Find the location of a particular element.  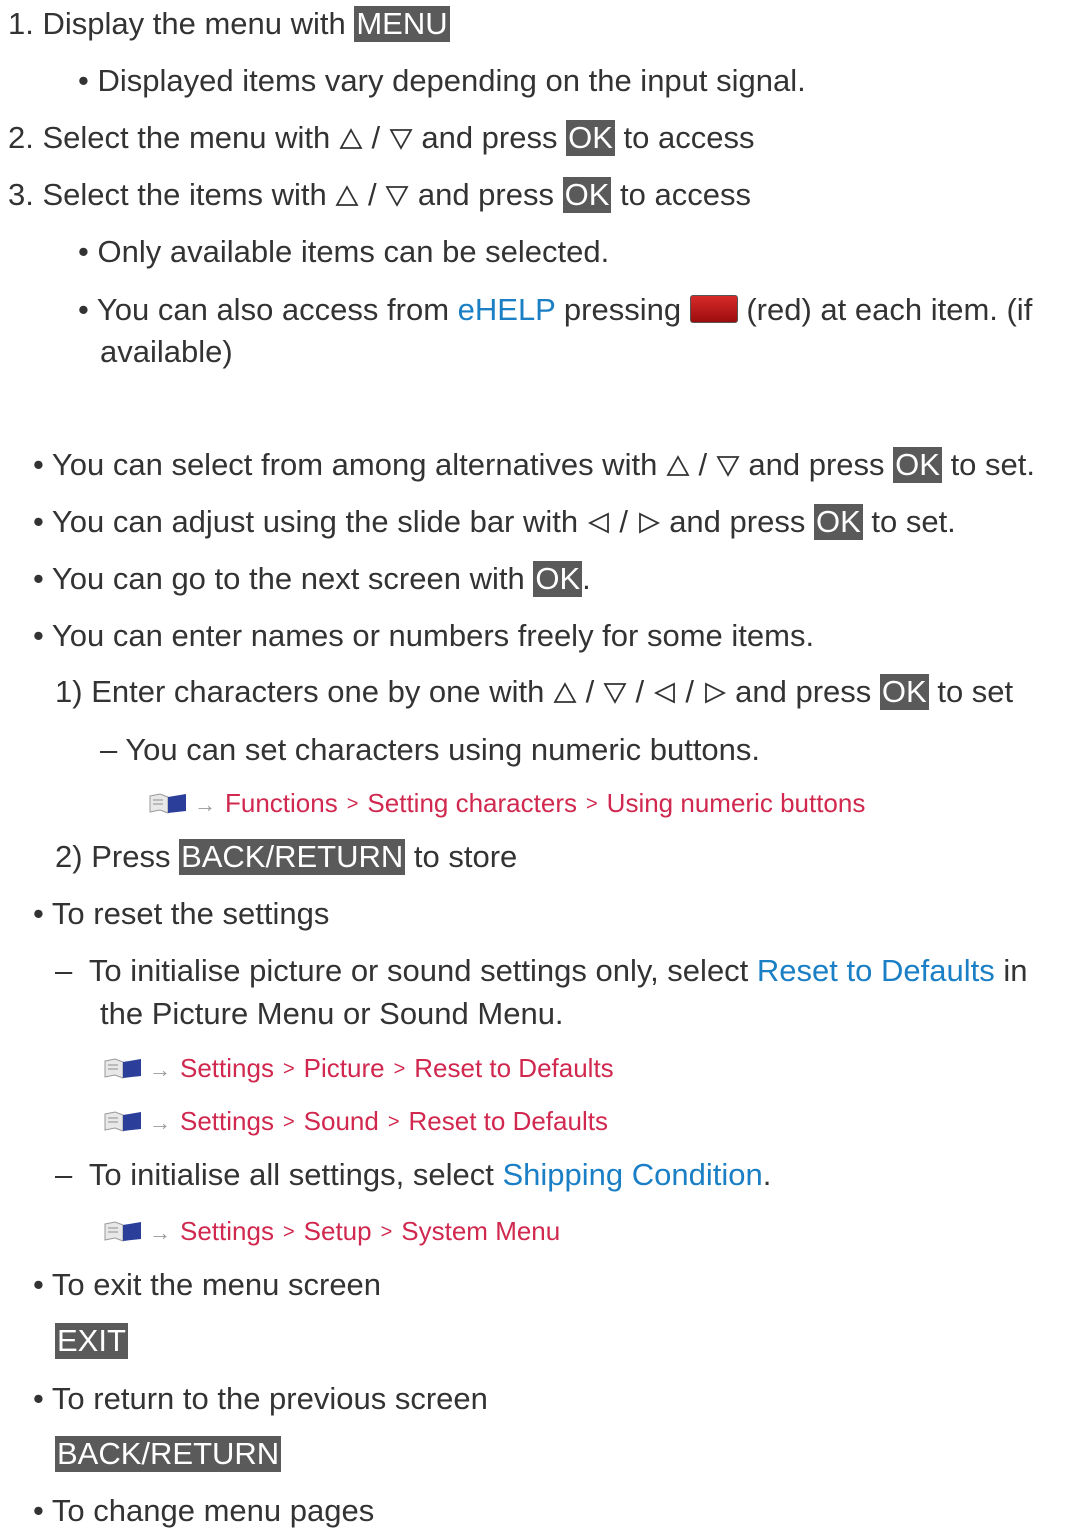

bullet-change-pages: • To change menu pages is located at coordinates (204, 1510).